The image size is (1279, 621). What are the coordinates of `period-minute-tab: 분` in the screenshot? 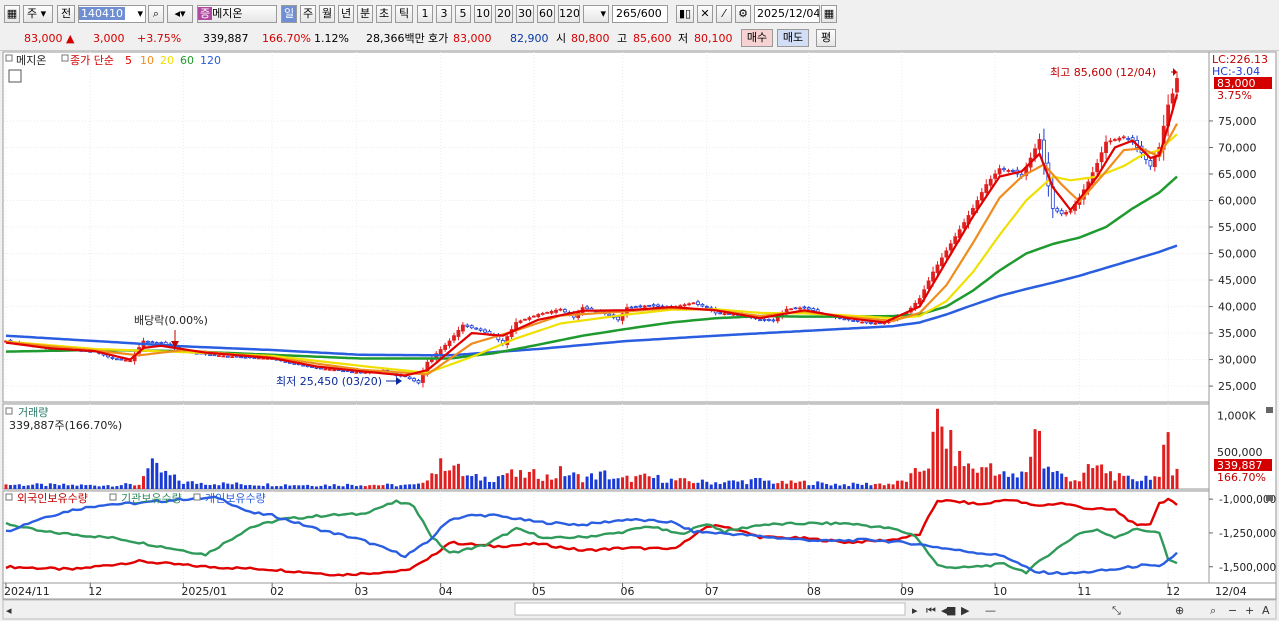 It's located at (365, 14).